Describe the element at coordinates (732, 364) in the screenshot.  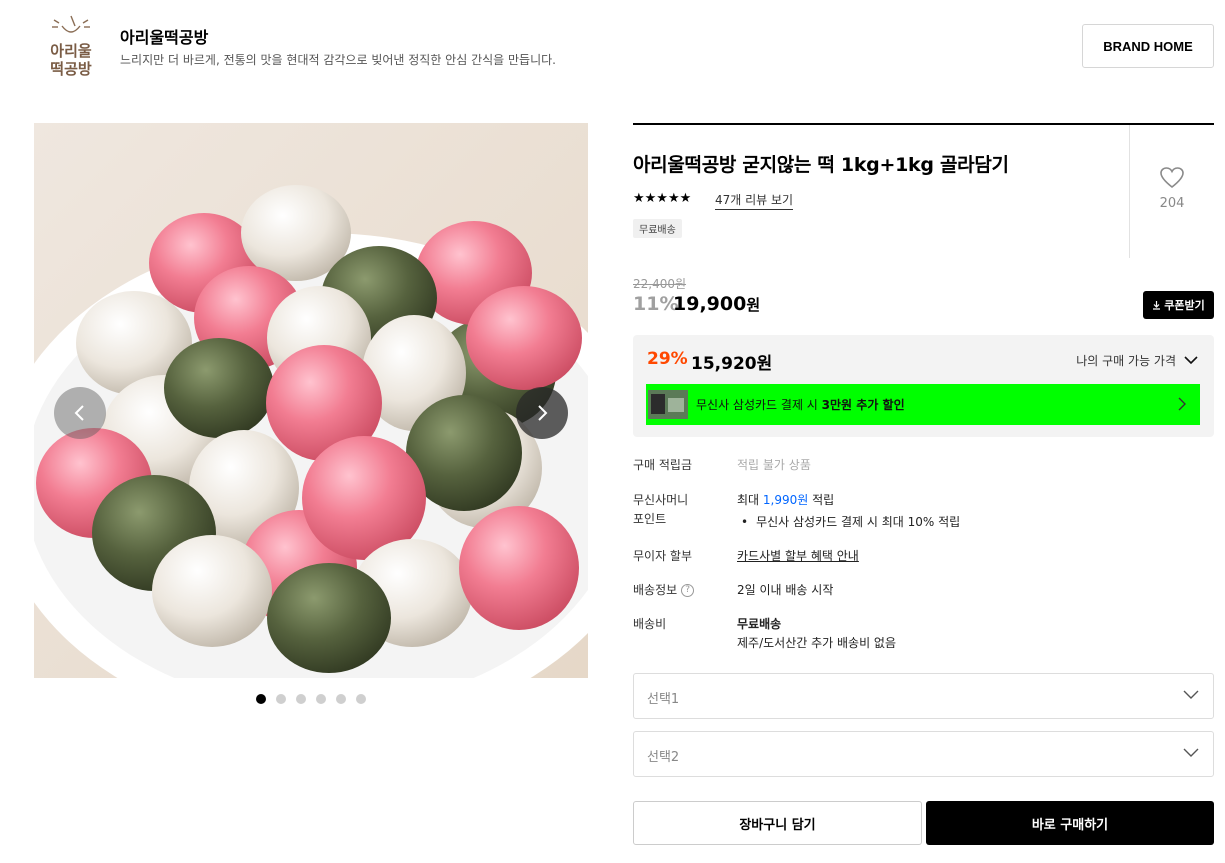
I see `best-price-amount: 15,920원` at that location.